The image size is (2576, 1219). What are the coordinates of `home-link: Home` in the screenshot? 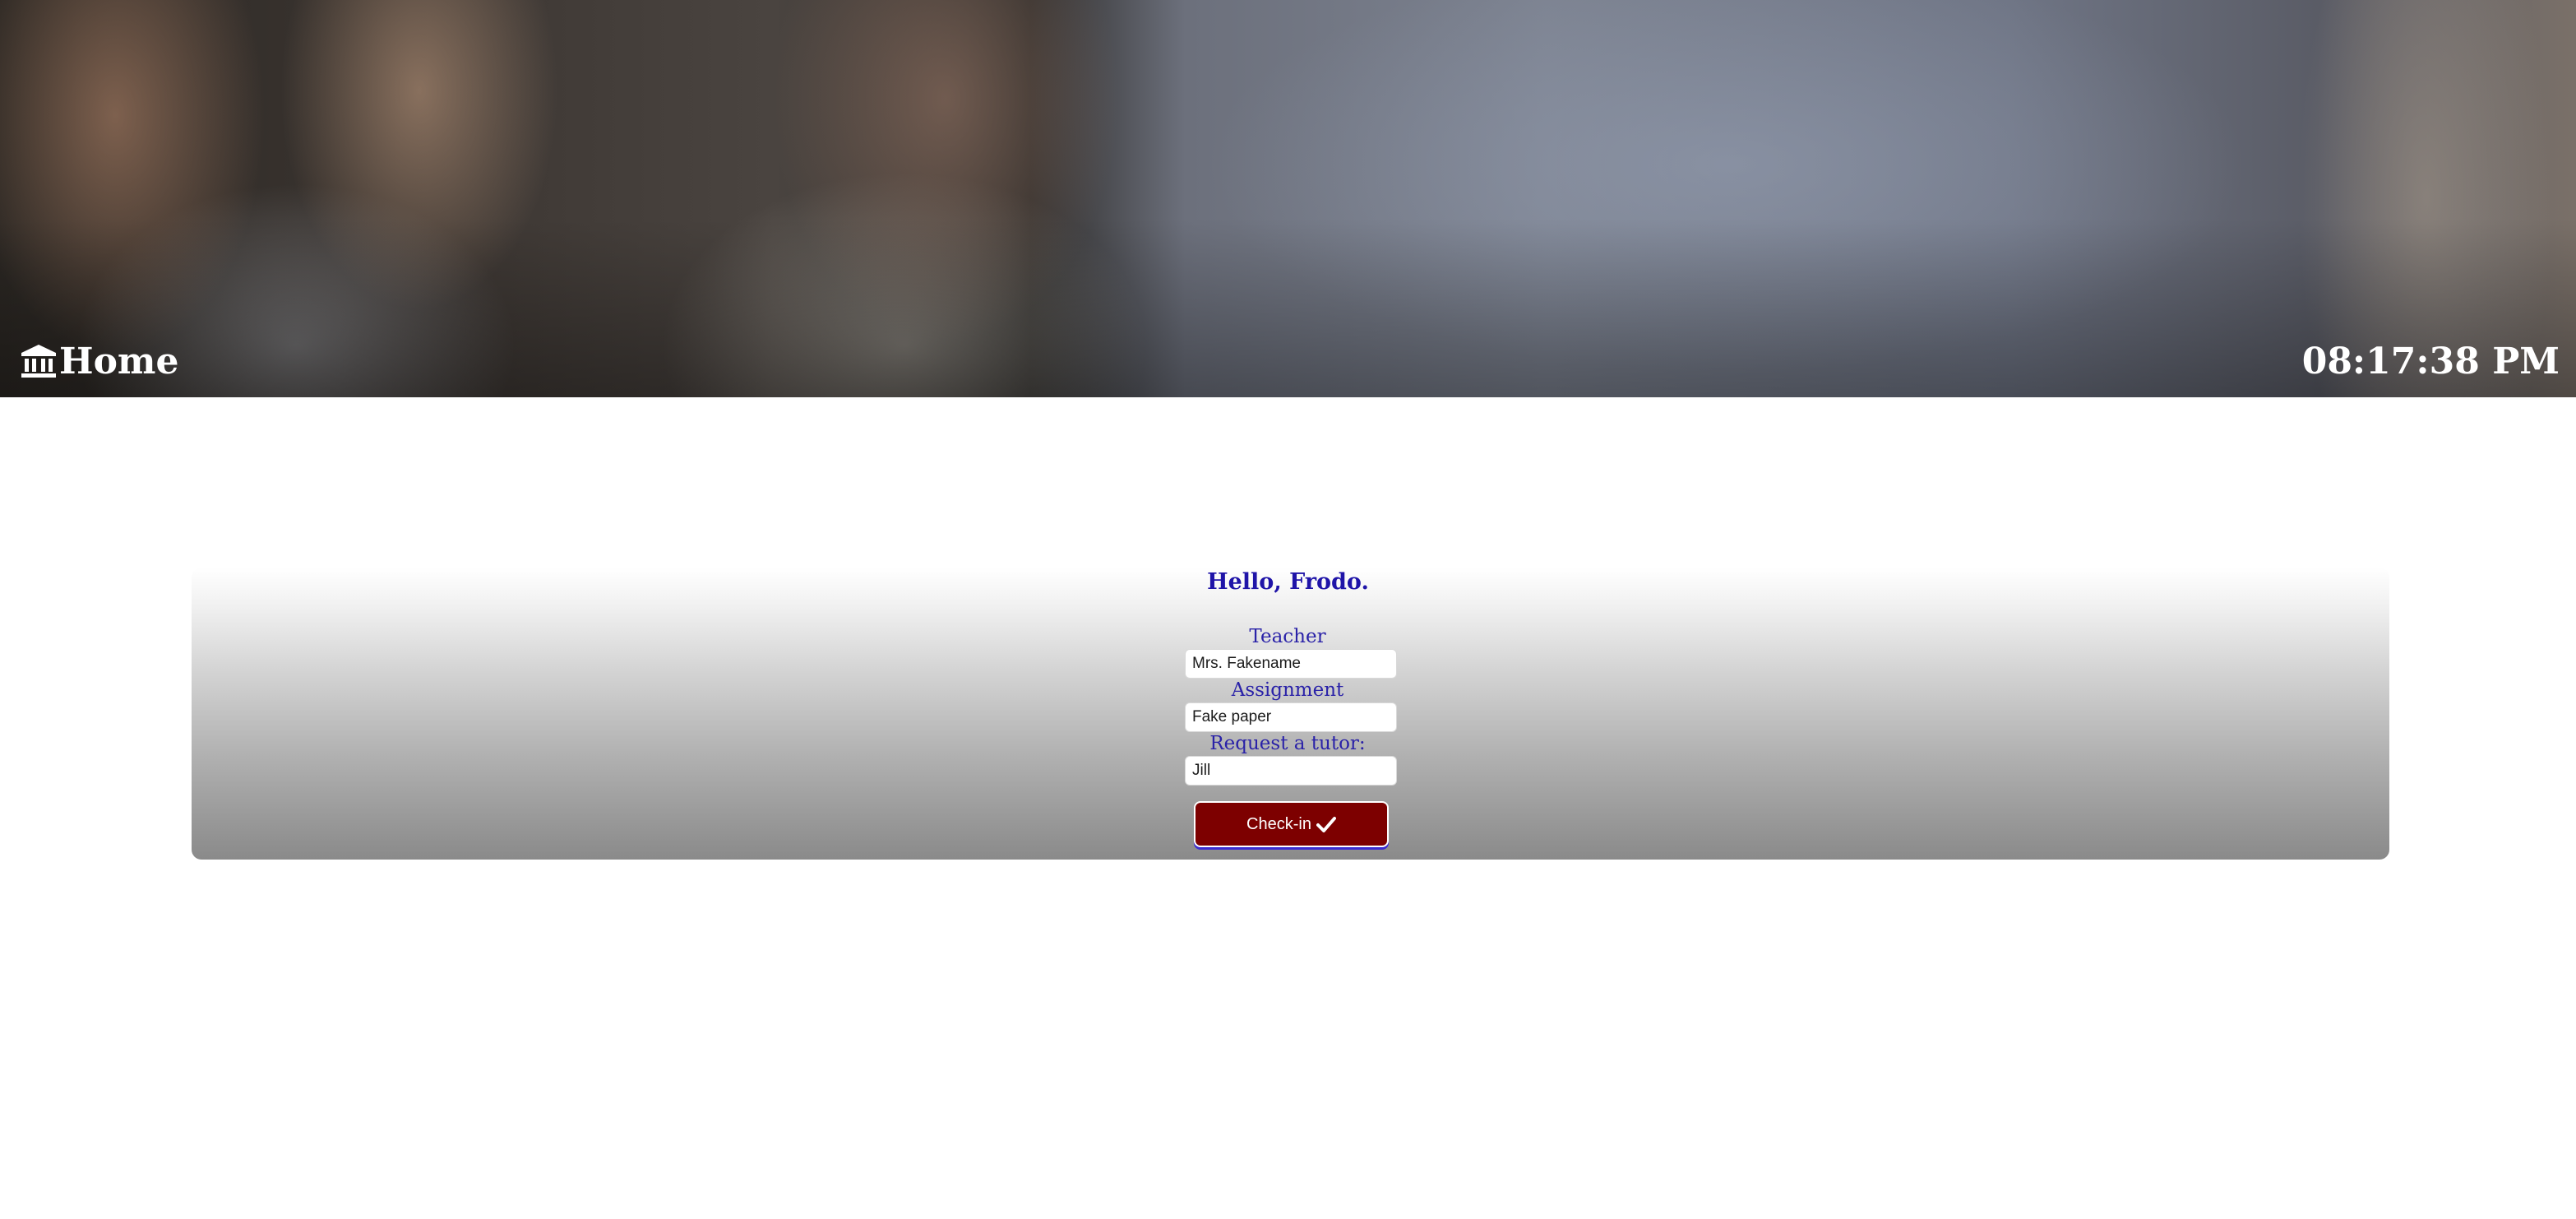 It's located at (99, 361).